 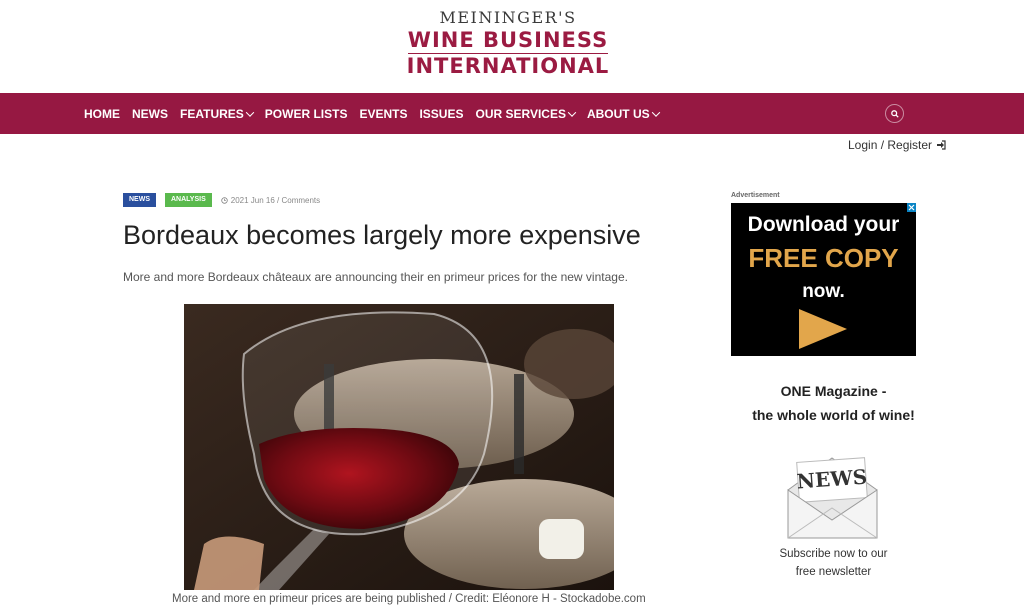 I want to click on nav-item-news: NEWS, so click(x=150, y=114).